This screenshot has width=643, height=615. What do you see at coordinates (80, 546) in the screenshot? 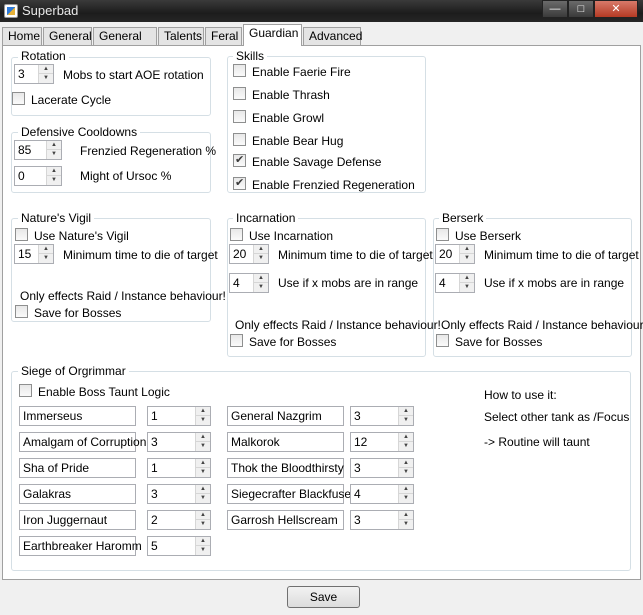
I see `boss-name-field: Earthbreaker Haromm` at bounding box center [80, 546].